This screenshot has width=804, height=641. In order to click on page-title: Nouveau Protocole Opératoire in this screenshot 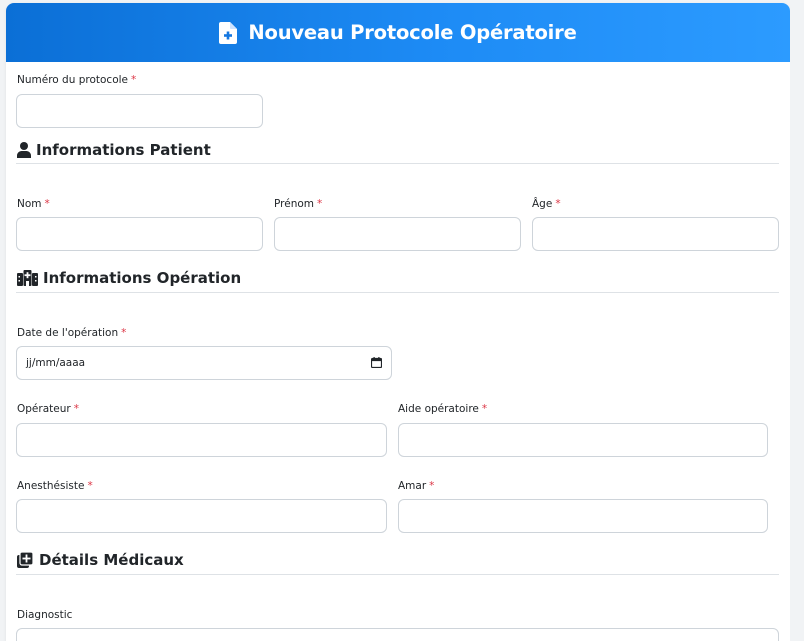, I will do `click(398, 32)`.